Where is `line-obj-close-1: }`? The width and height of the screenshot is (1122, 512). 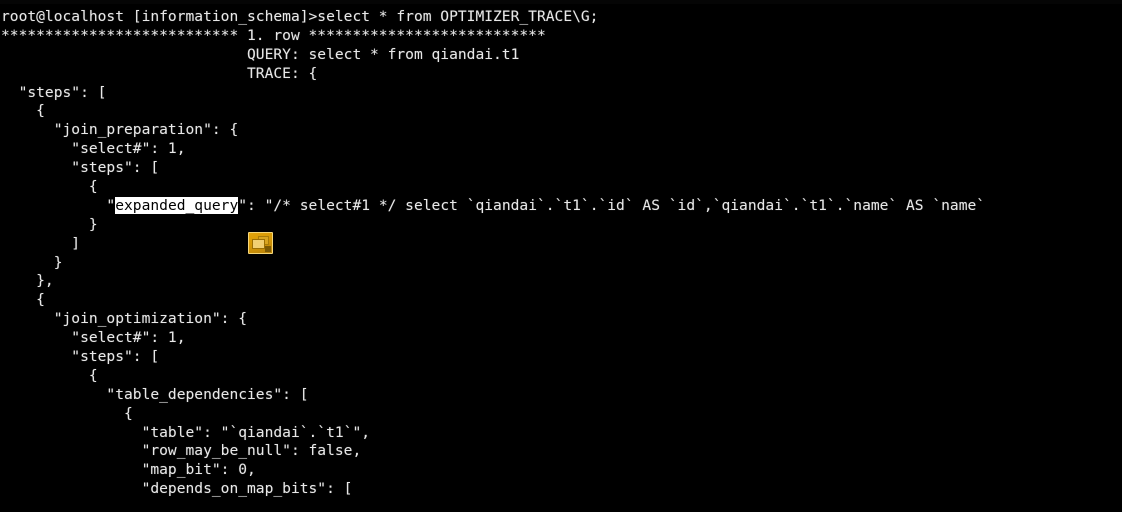
line-obj-close-1: } is located at coordinates (49, 224).